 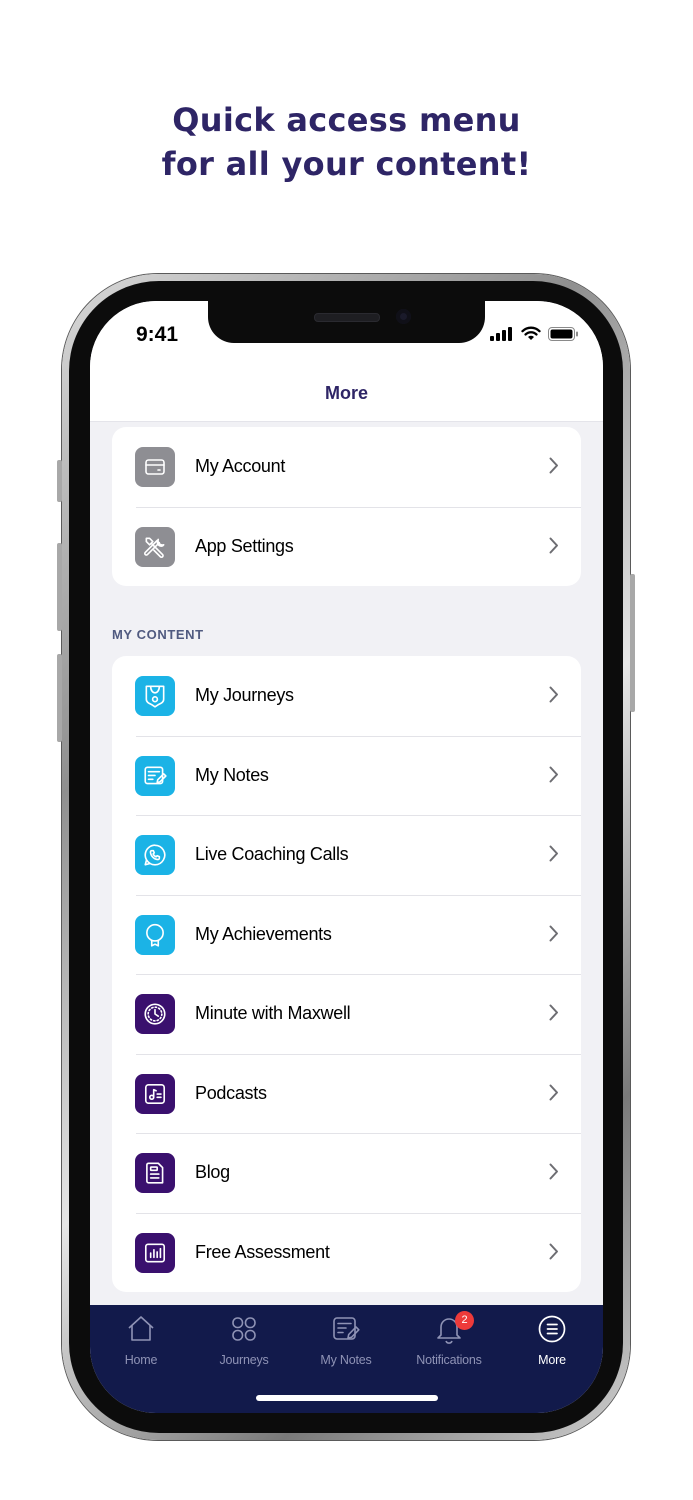 What do you see at coordinates (212, 1172) in the screenshot?
I see `menu-item-label: Blog` at bounding box center [212, 1172].